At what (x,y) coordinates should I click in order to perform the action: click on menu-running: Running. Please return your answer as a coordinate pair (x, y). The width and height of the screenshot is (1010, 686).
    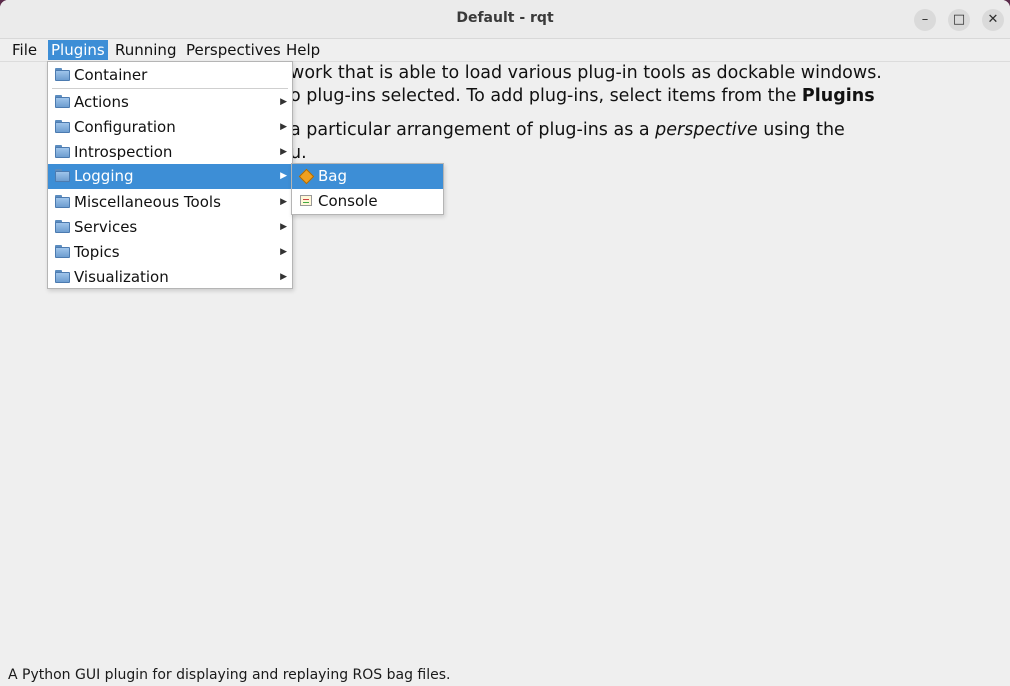
    Looking at the image, I should click on (145, 50).